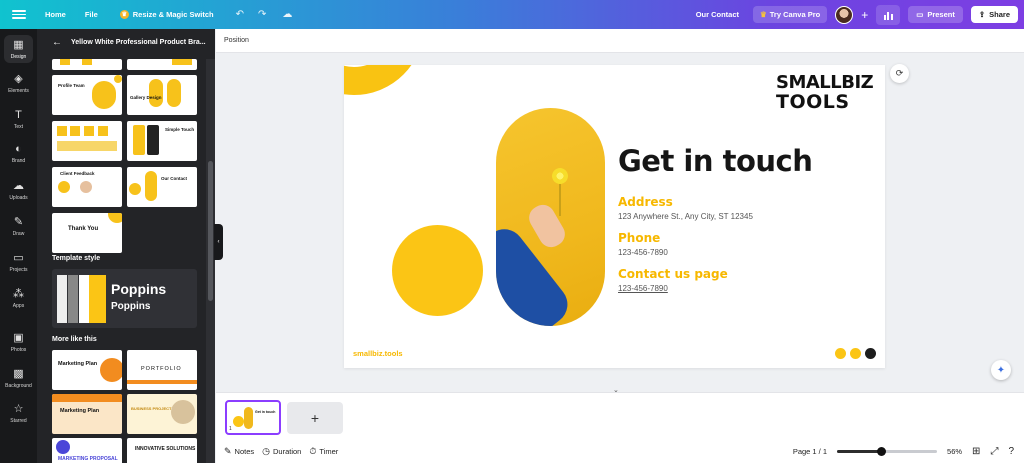 Image resolution: width=1024 pixels, height=463 pixels. Describe the element at coordinates (87, 450) in the screenshot. I see `related-template-thumb: MARKETING PROPOSAL` at that location.